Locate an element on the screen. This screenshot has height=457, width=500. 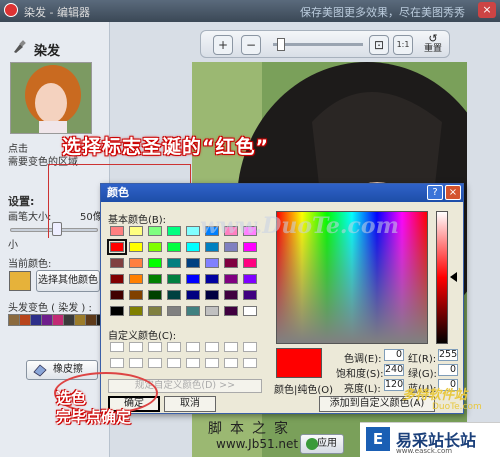
saturation-field: 240 is located at coordinates (394, 370).